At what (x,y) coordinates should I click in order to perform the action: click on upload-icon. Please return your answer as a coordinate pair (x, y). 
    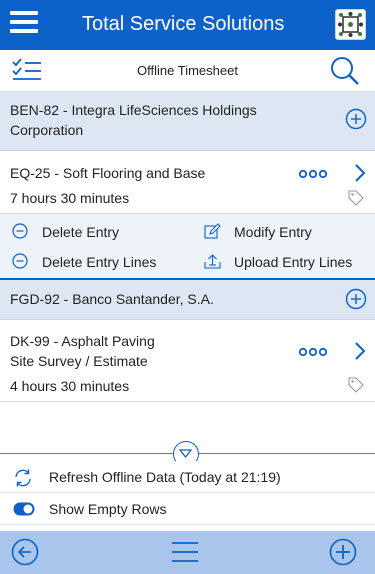
    Looking at the image, I should click on (212, 261).